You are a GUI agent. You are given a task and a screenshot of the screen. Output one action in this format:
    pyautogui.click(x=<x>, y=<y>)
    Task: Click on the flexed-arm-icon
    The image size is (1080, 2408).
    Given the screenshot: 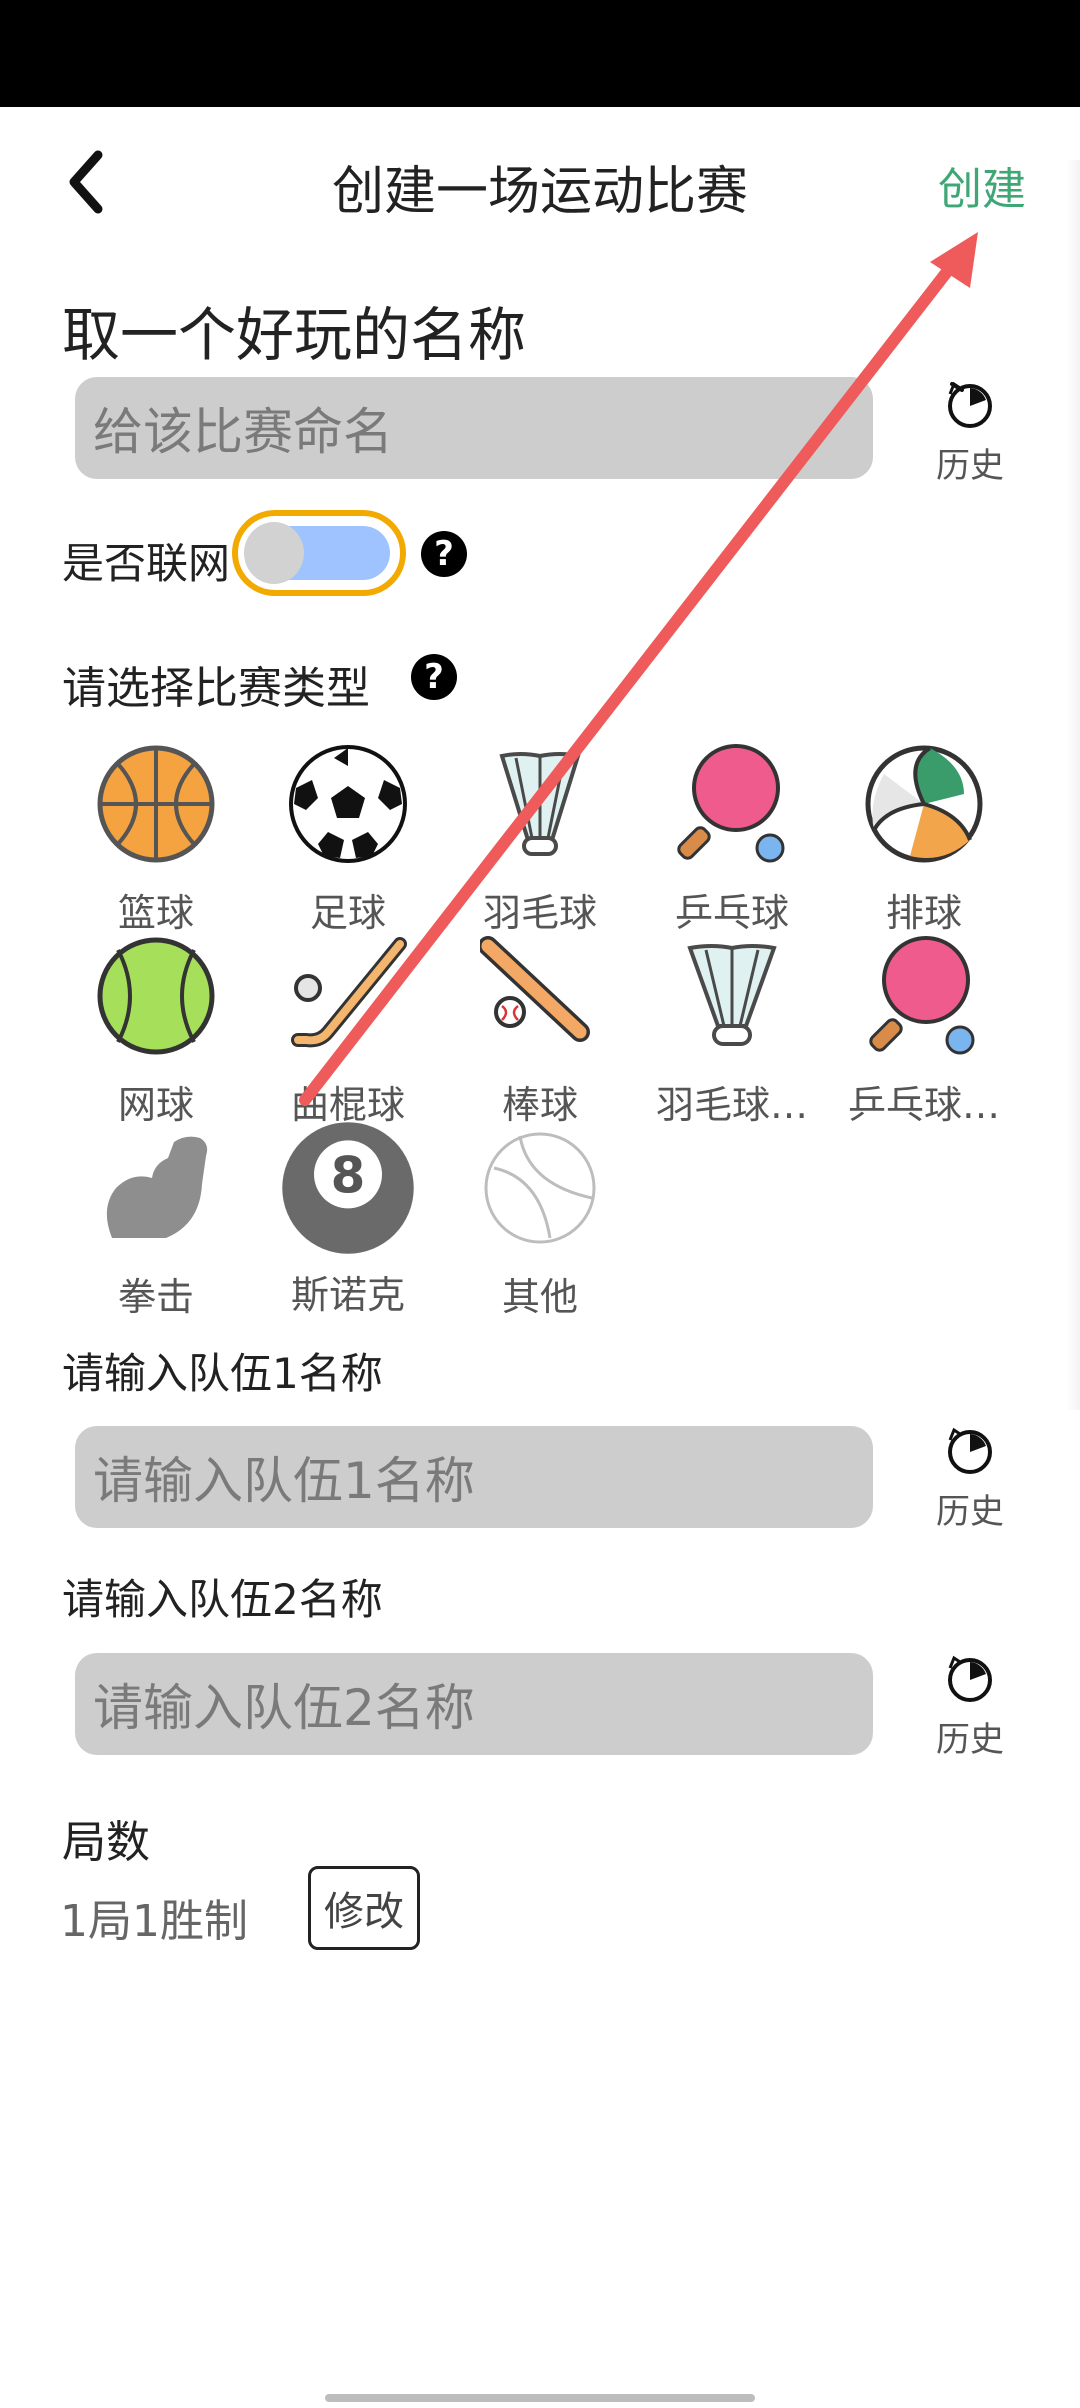 What is the action you would take?
    pyautogui.click(x=157, y=1187)
    